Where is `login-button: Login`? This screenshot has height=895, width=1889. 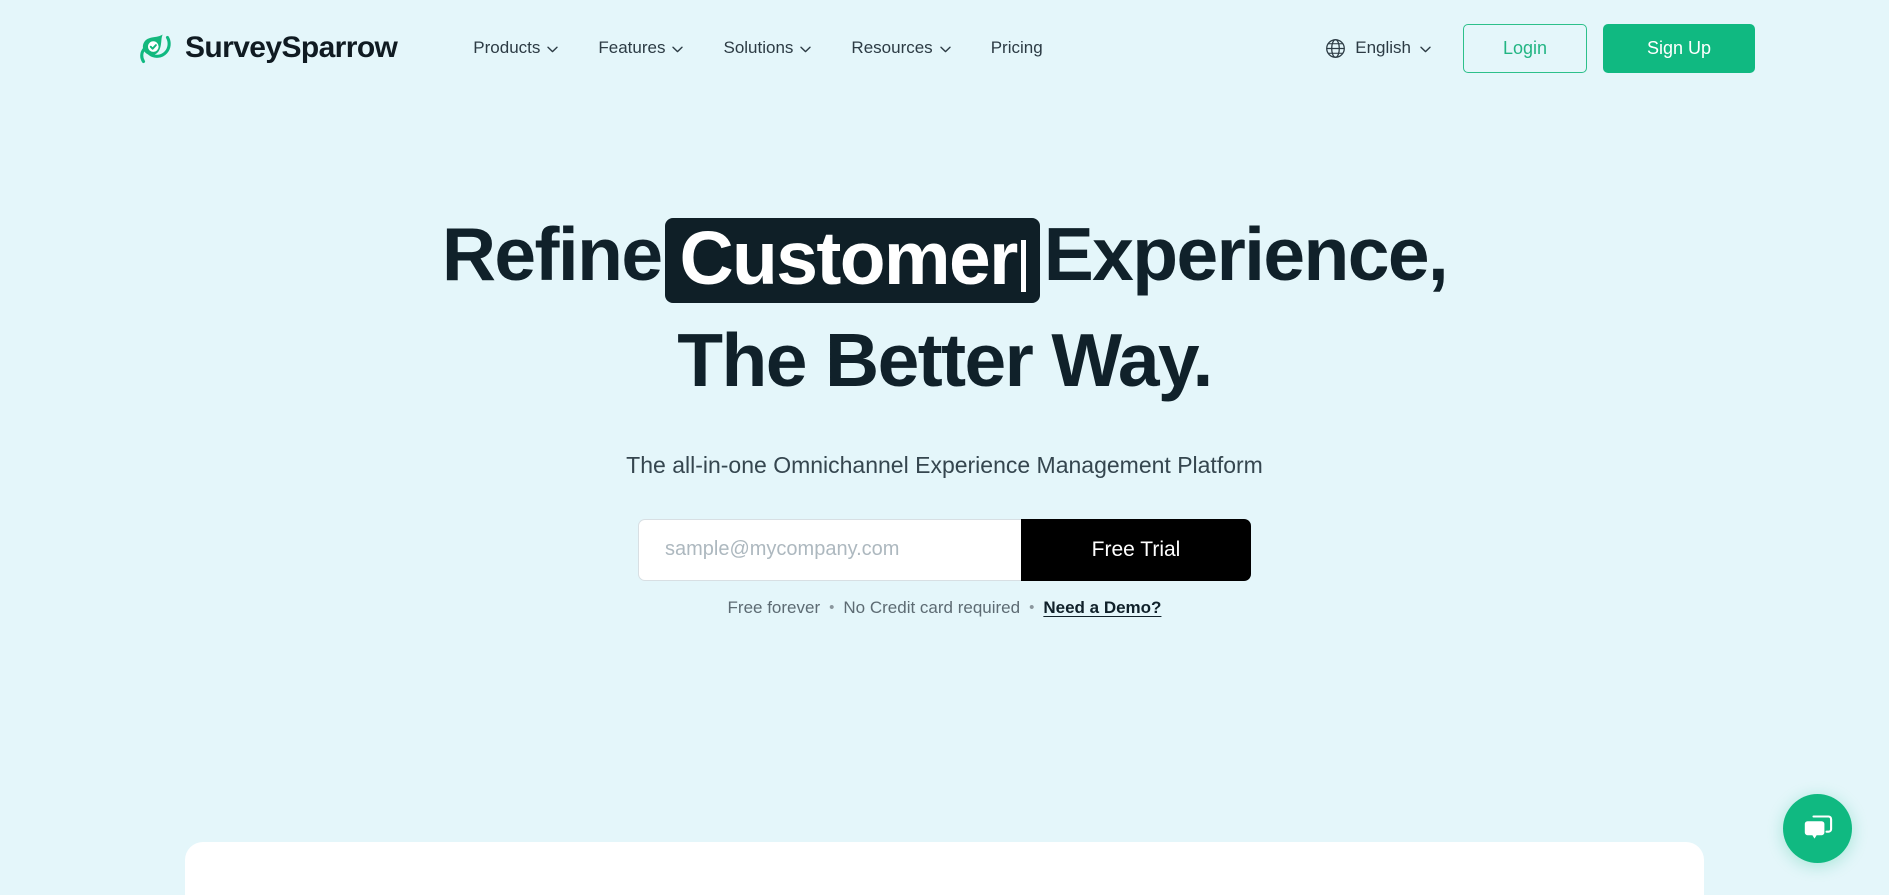 login-button: Login is located at coordinates (1525, 48).